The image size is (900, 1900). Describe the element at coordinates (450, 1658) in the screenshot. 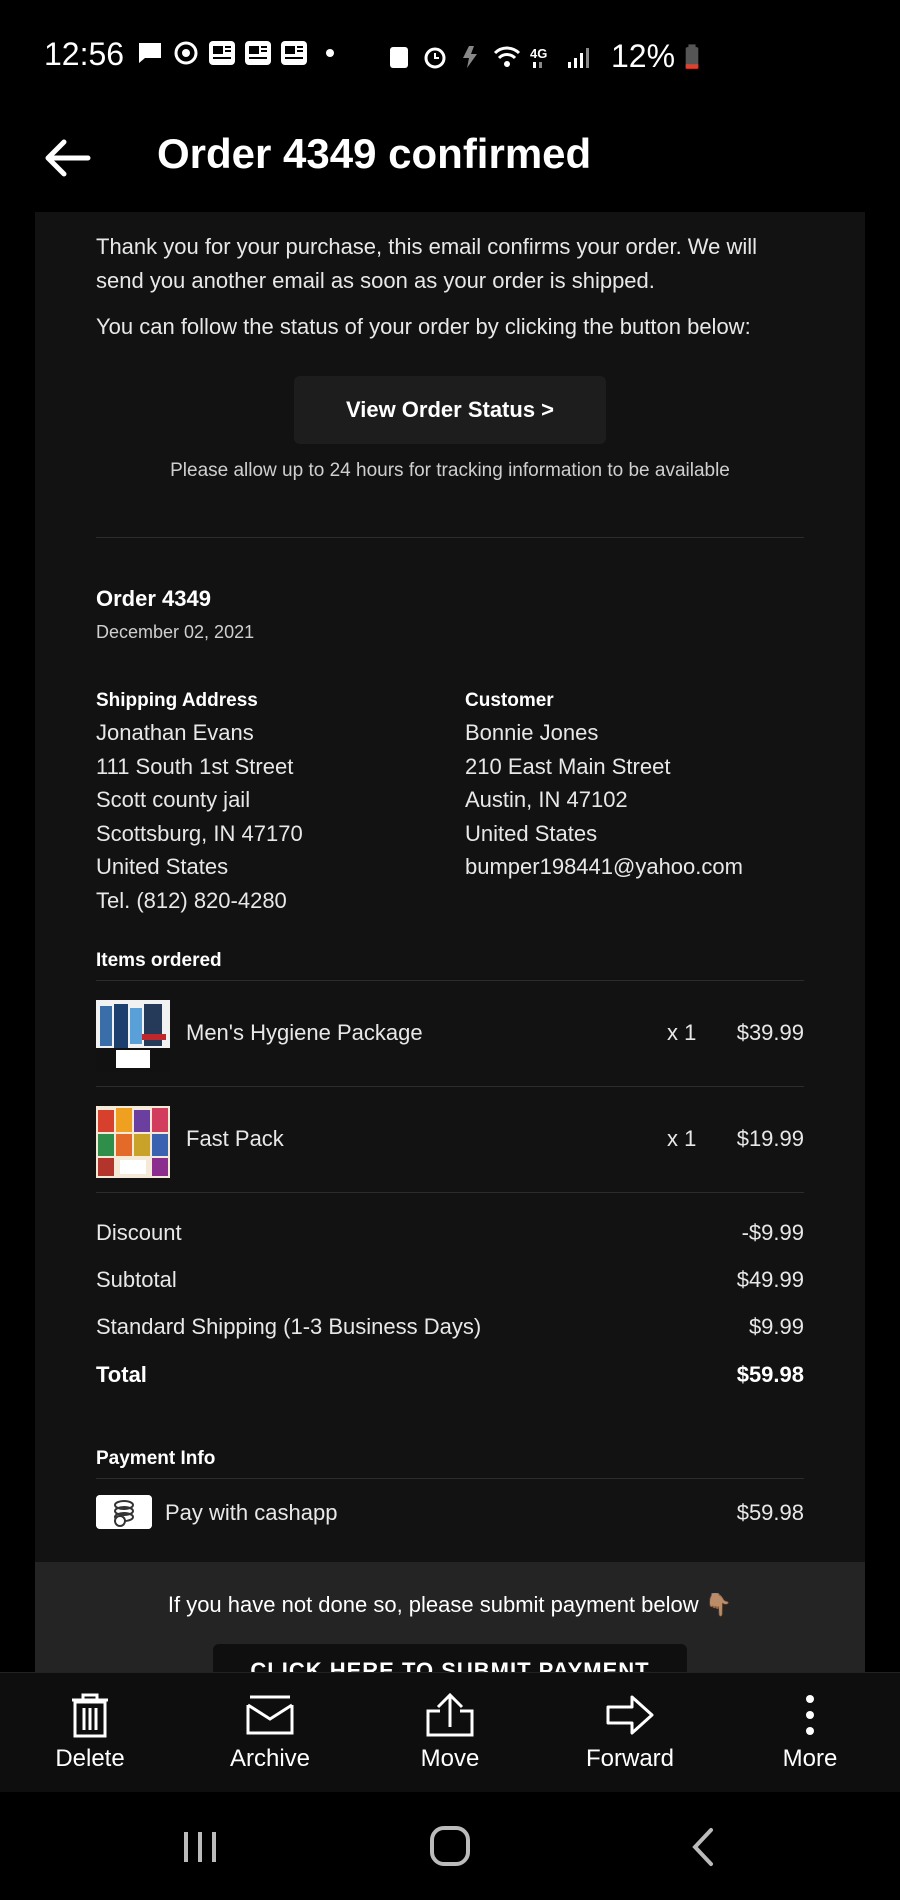

I see `submit-payment-button: CLICK HERE TO SUBMIT PAYMENT` at that location.